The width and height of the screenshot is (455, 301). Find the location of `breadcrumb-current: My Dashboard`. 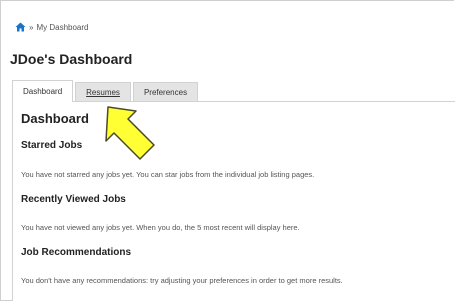

breadcrumb-current: My Dashboard is located at coordinates (62, 27).